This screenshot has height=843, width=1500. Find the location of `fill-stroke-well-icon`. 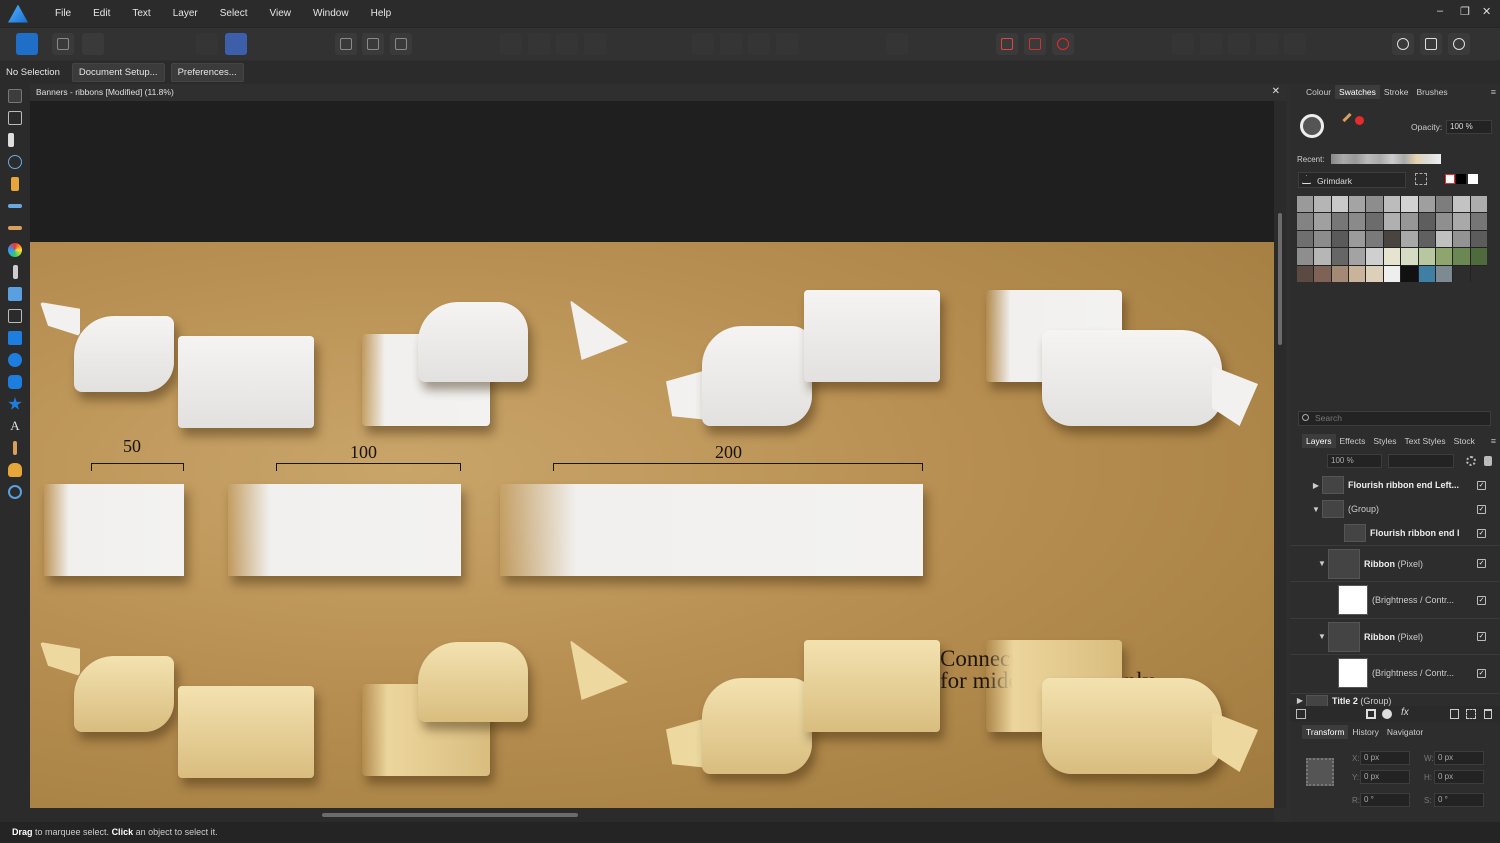

fill-stroke-well-icon is located at coordinates (1312, 126).